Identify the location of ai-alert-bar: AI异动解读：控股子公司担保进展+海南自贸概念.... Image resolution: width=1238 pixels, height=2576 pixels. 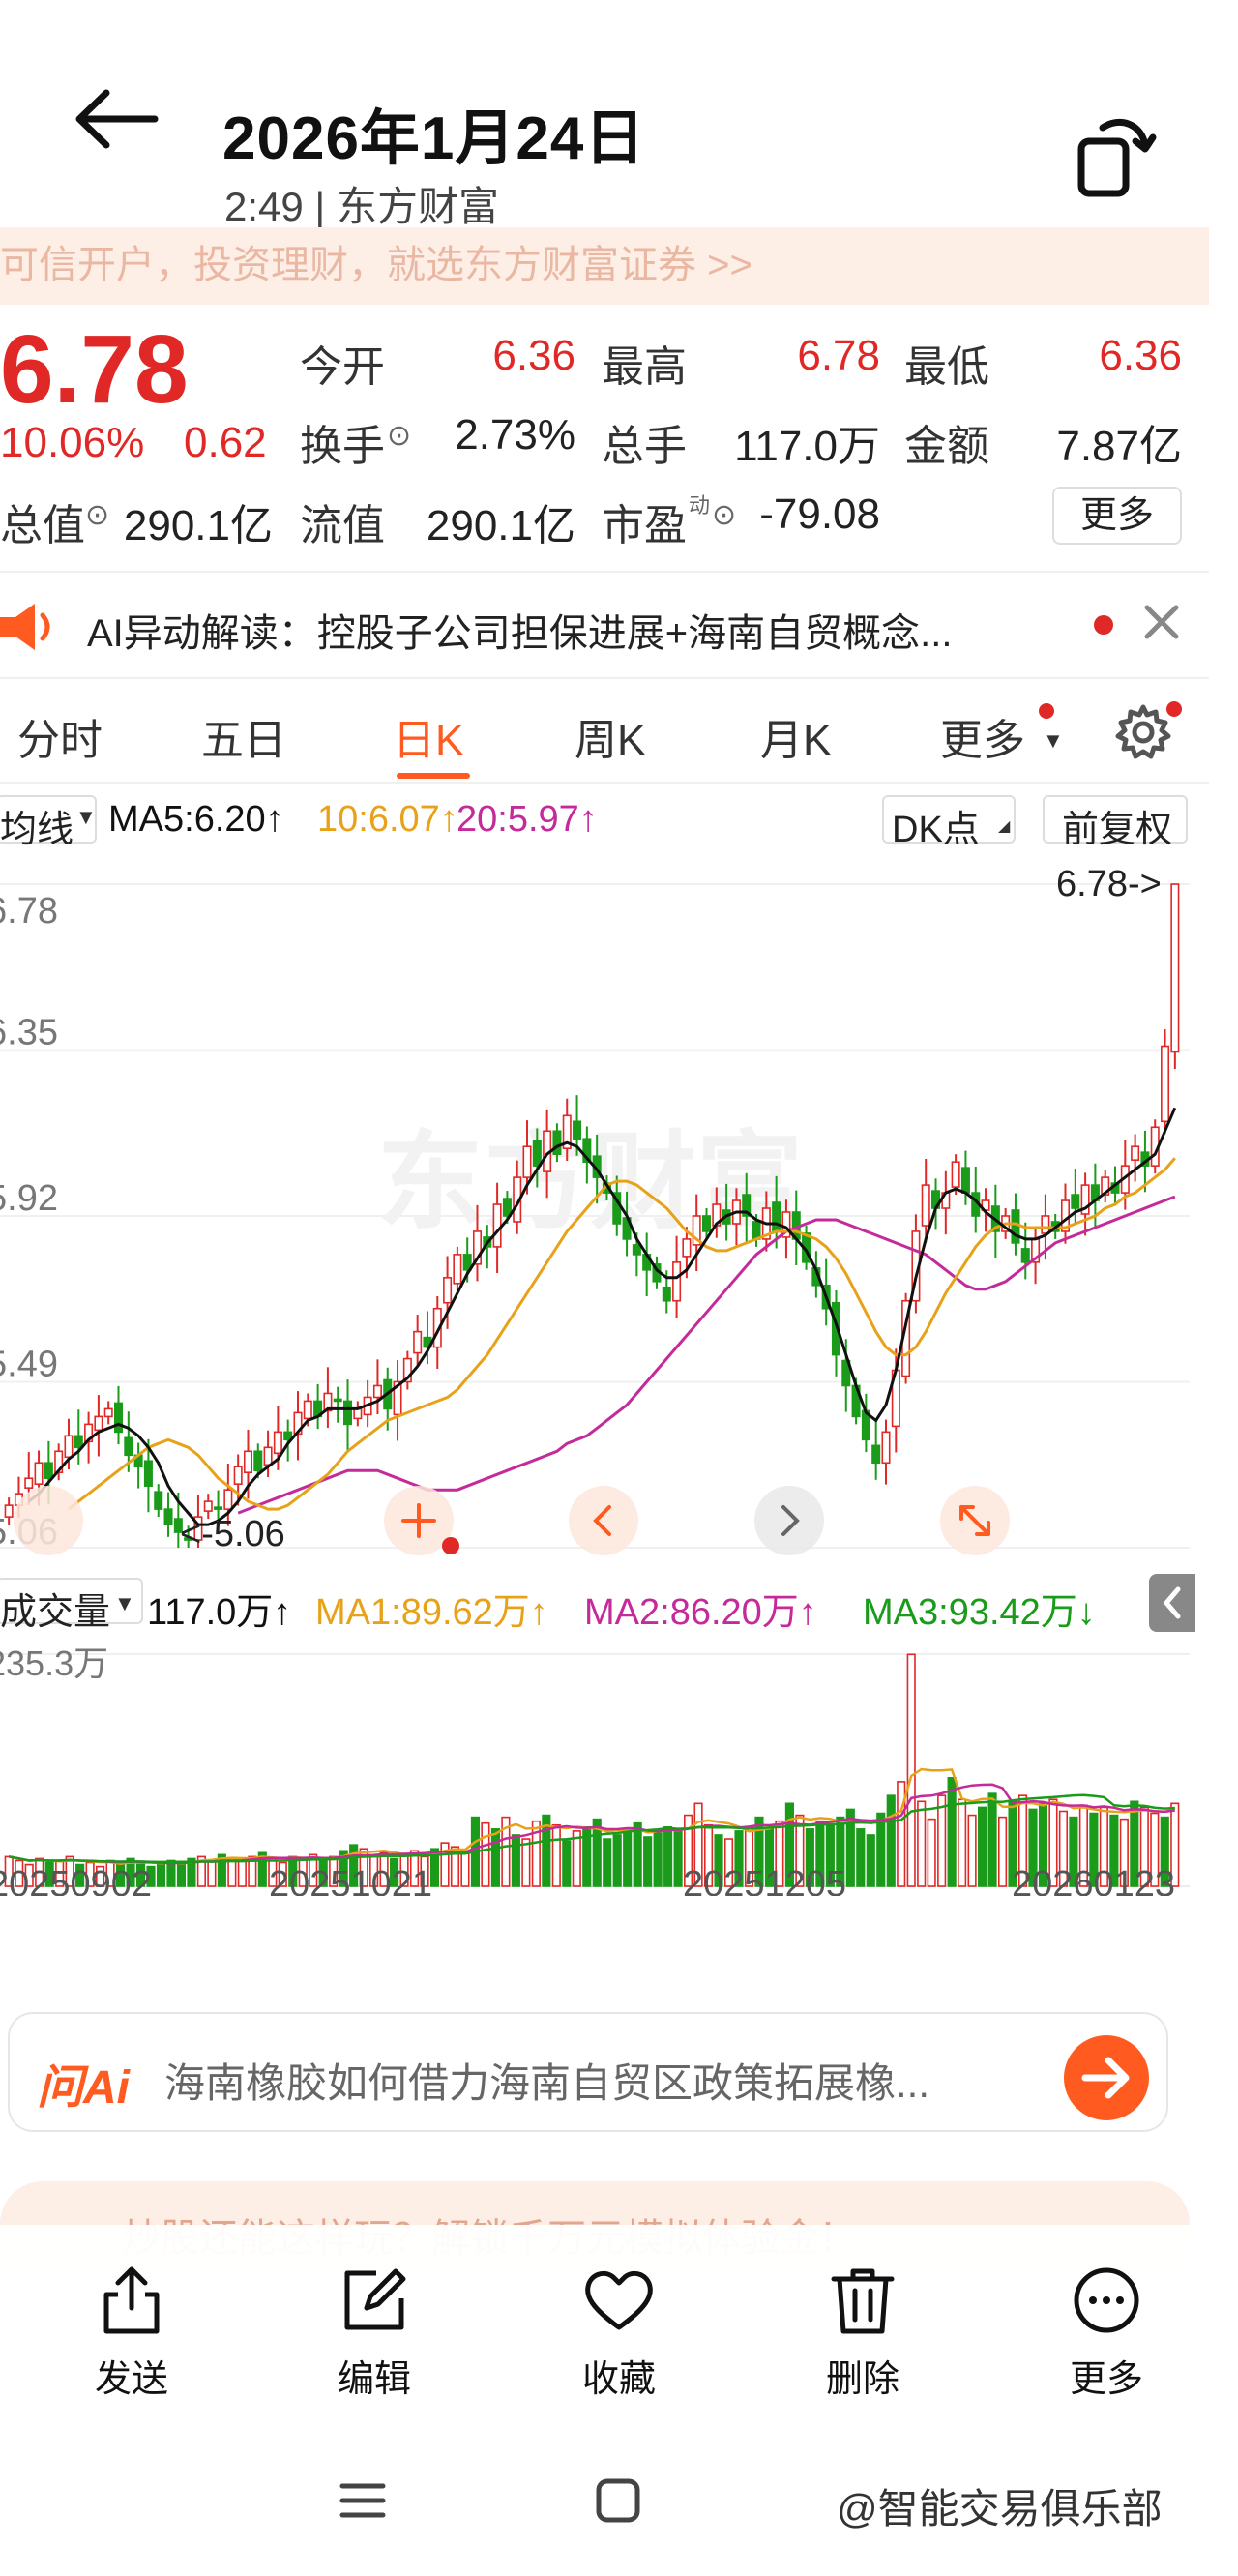
(604, 625).